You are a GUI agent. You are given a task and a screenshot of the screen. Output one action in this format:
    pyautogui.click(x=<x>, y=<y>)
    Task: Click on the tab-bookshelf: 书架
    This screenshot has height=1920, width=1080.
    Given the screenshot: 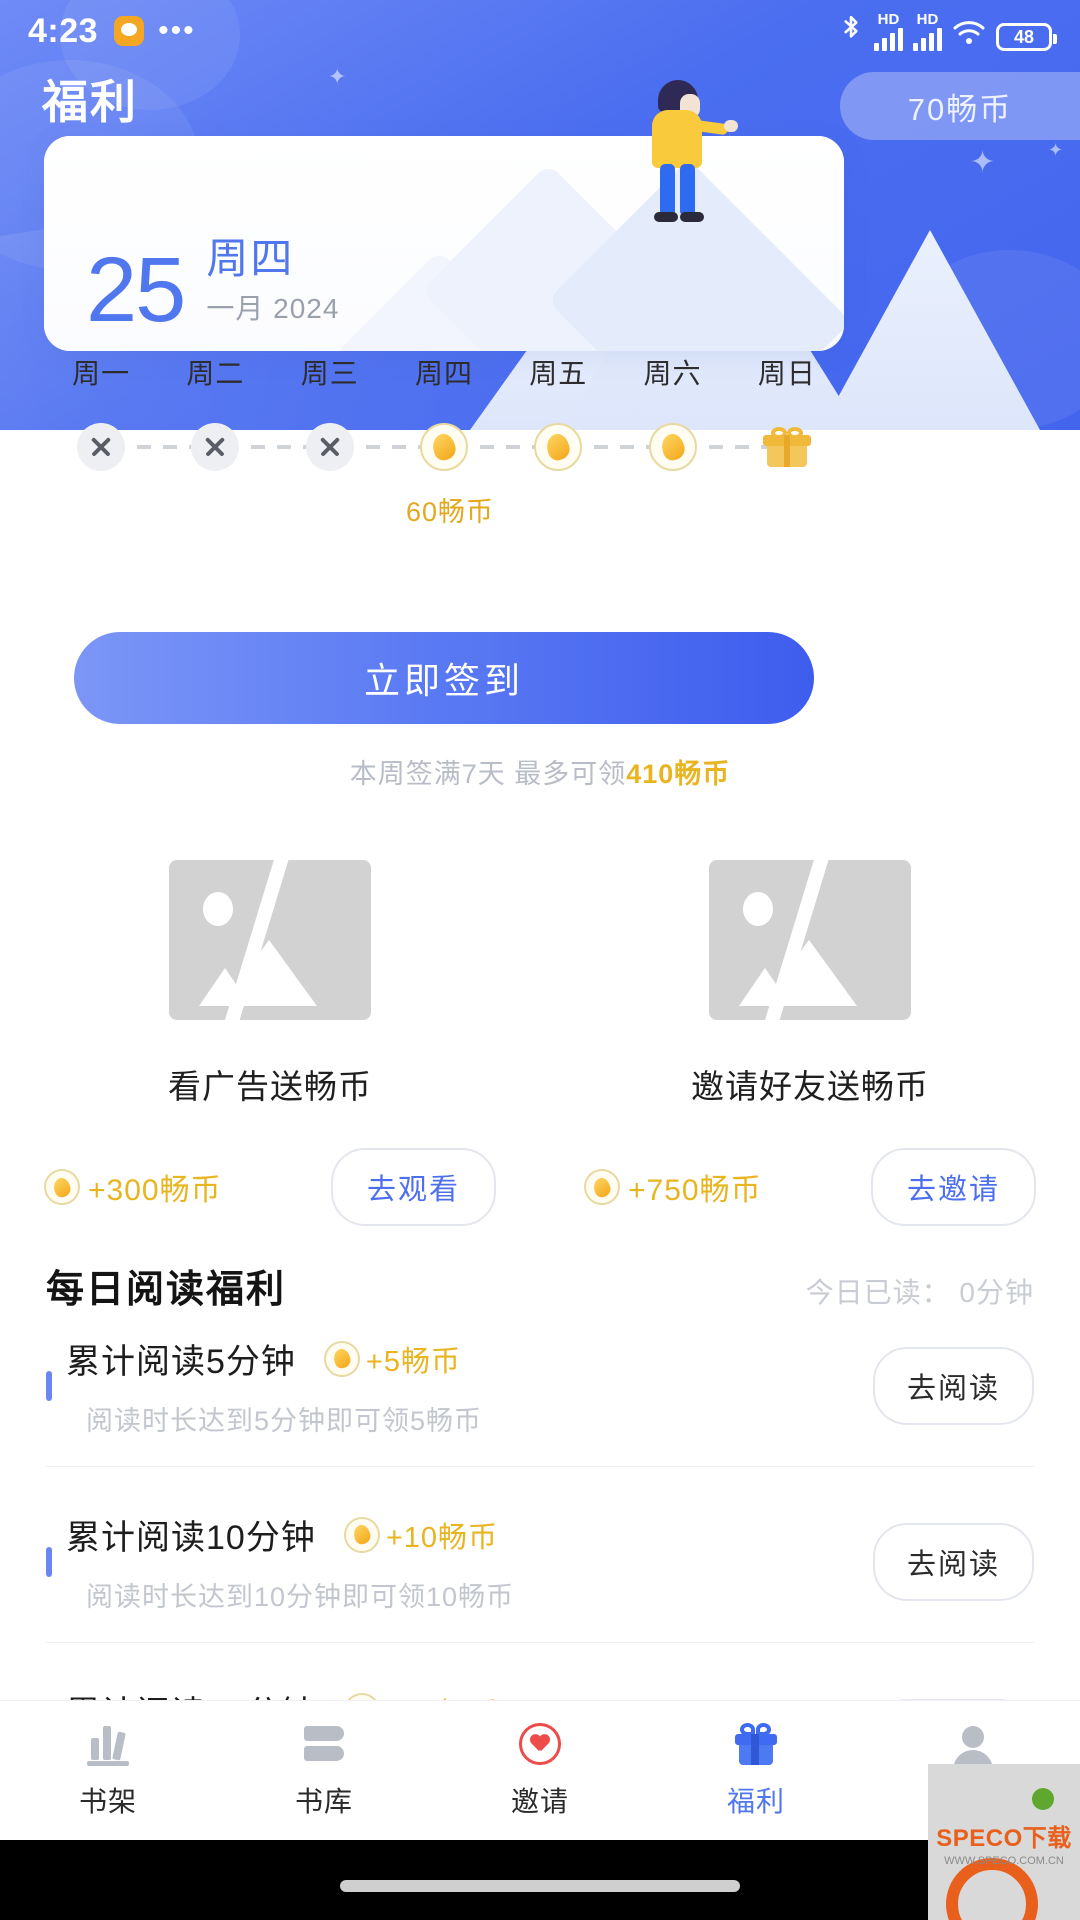 What is the action you would take?
    pyautogui.click(x=108, y=1770)
    